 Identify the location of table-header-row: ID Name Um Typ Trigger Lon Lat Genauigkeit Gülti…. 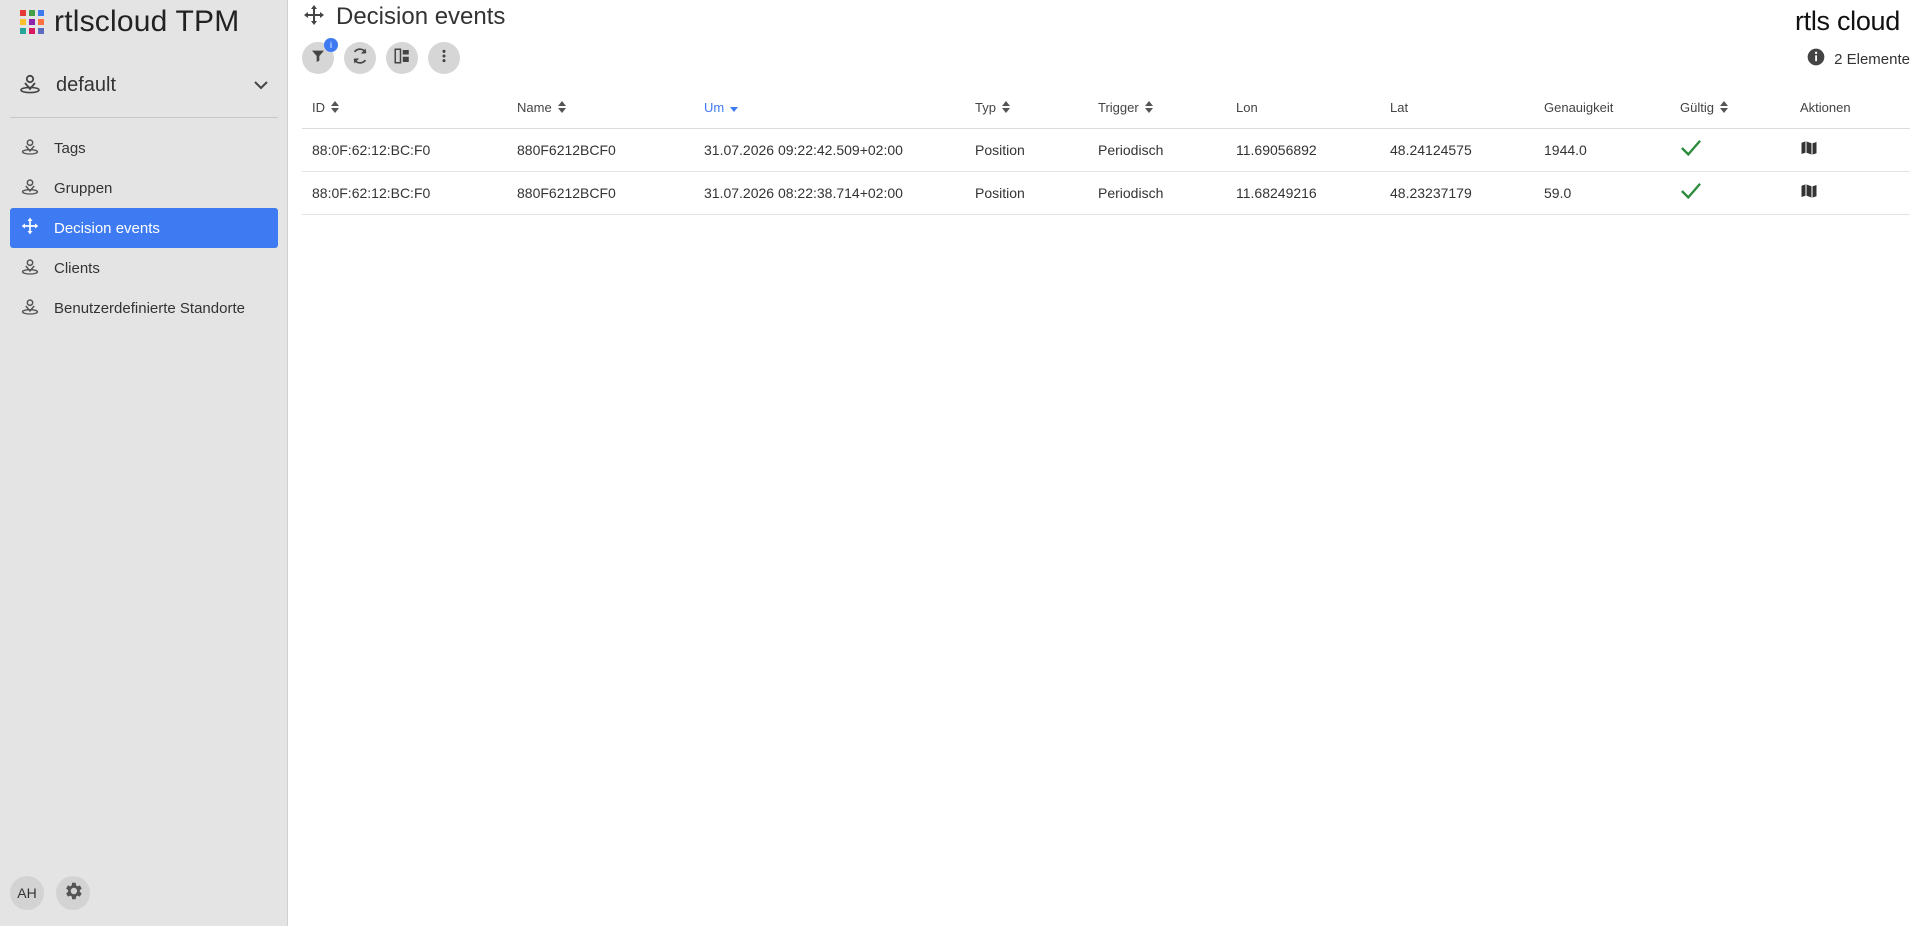
(1106, 108).